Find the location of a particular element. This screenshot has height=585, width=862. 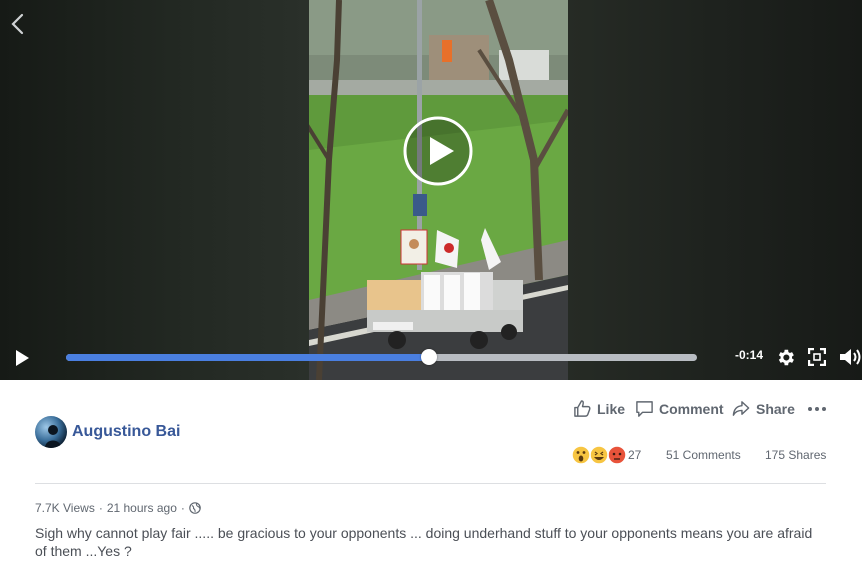

play-overlay-button is located at coordinates (438, 151).